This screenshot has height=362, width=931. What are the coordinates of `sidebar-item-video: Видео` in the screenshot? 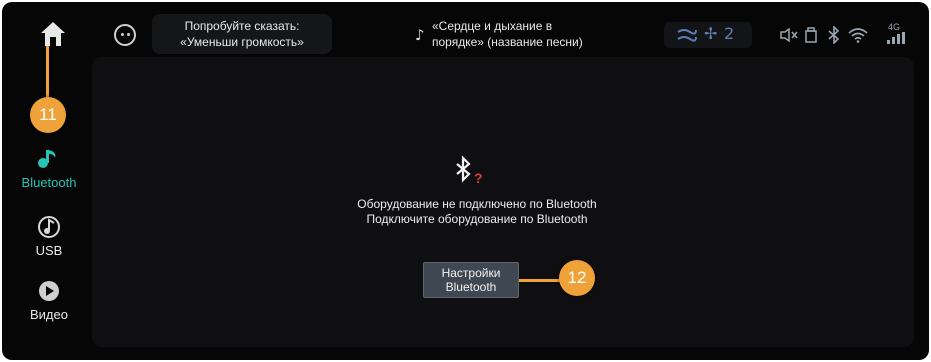 It's located at (49, 300).